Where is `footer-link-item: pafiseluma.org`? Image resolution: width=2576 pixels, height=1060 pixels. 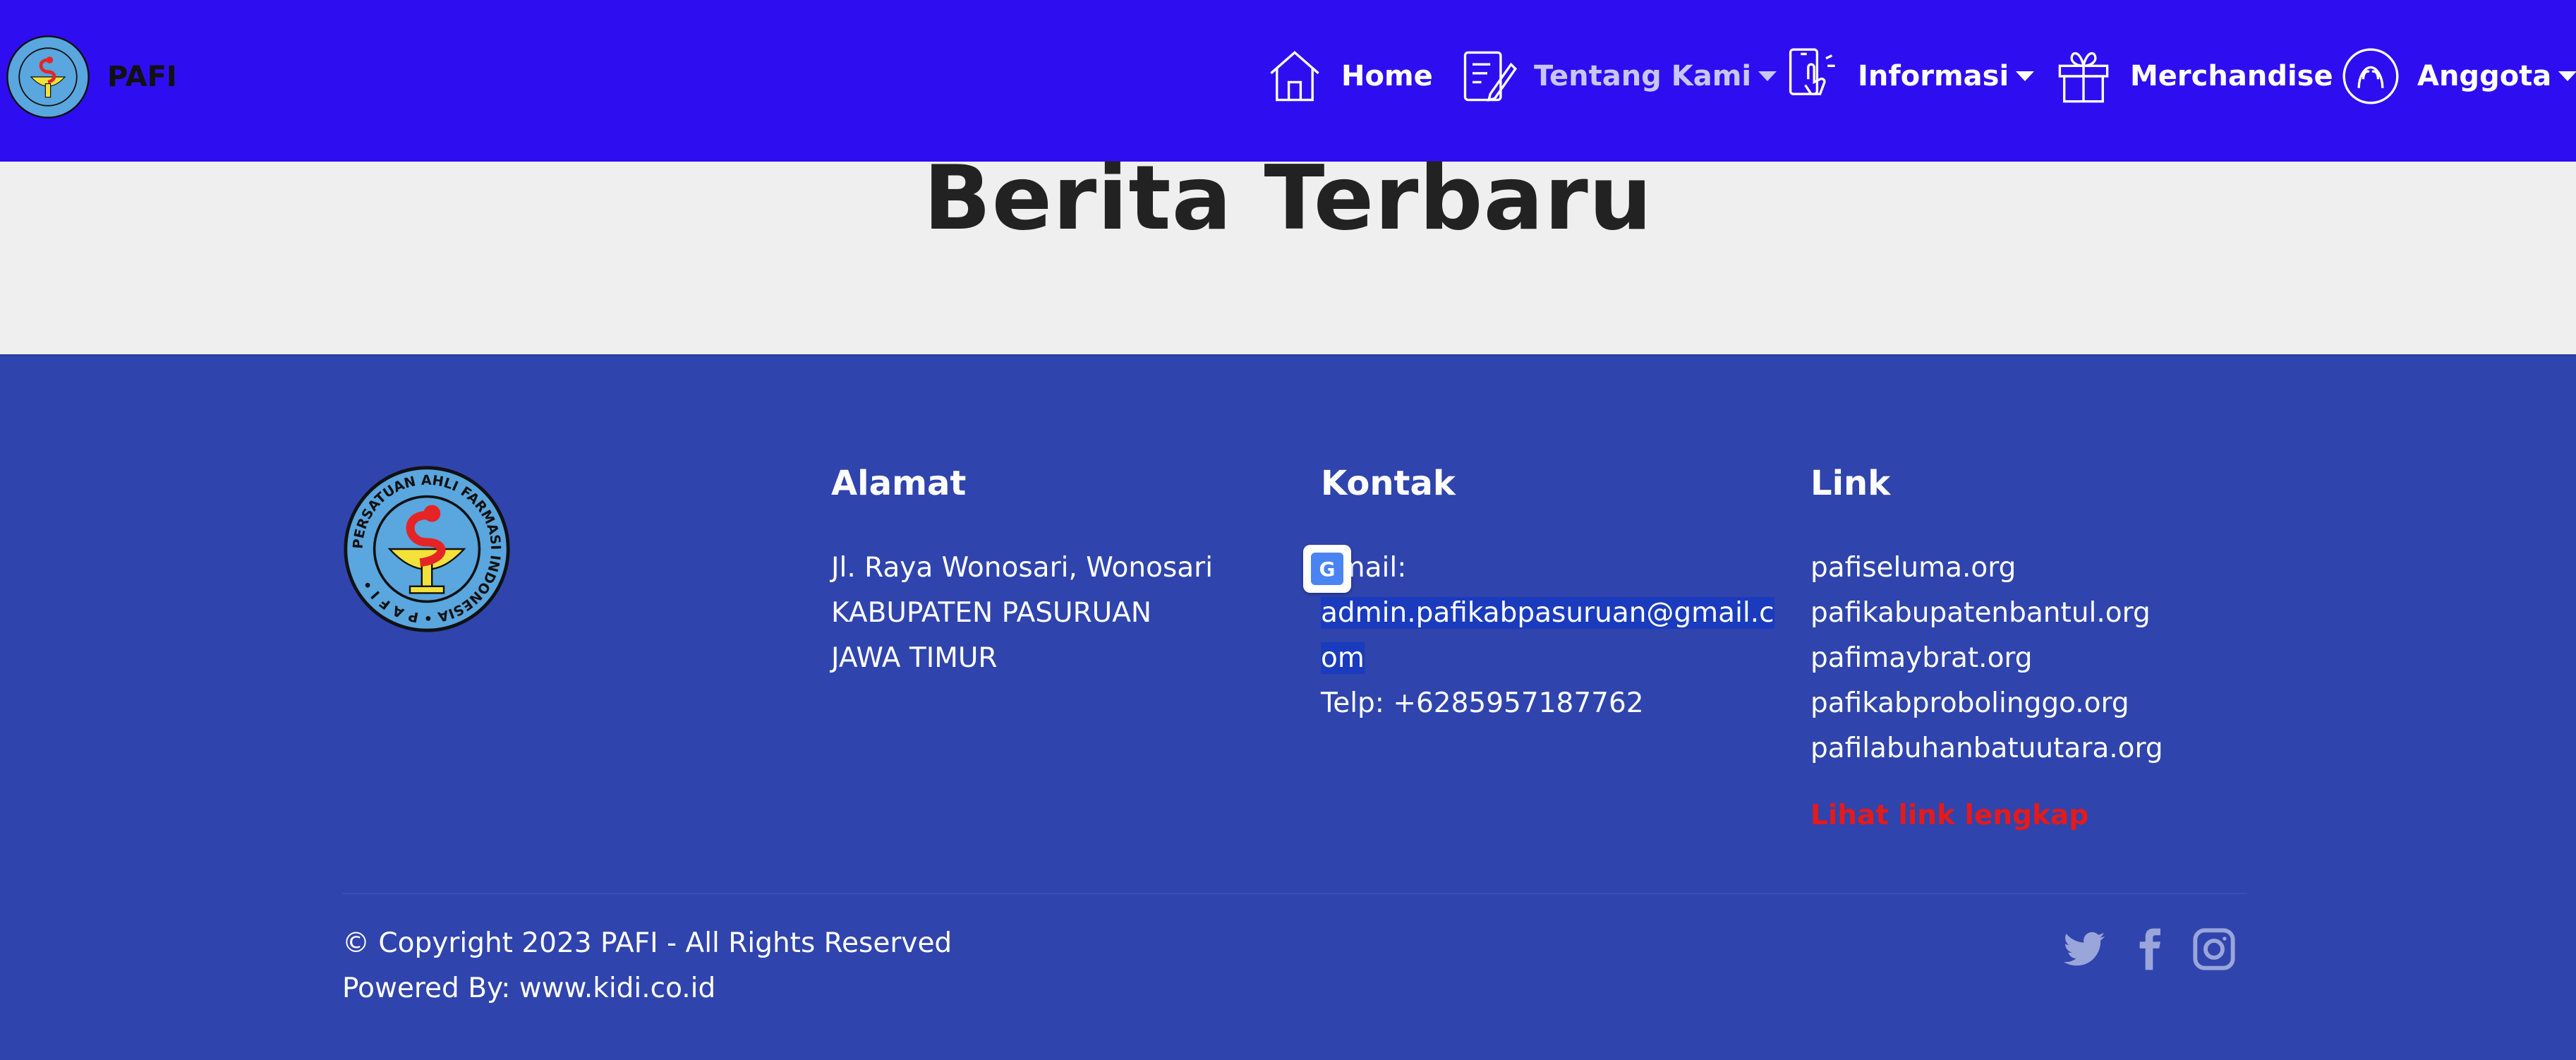 footer-link-item: pafiseluma.org is located at coordinates (1987, 568).